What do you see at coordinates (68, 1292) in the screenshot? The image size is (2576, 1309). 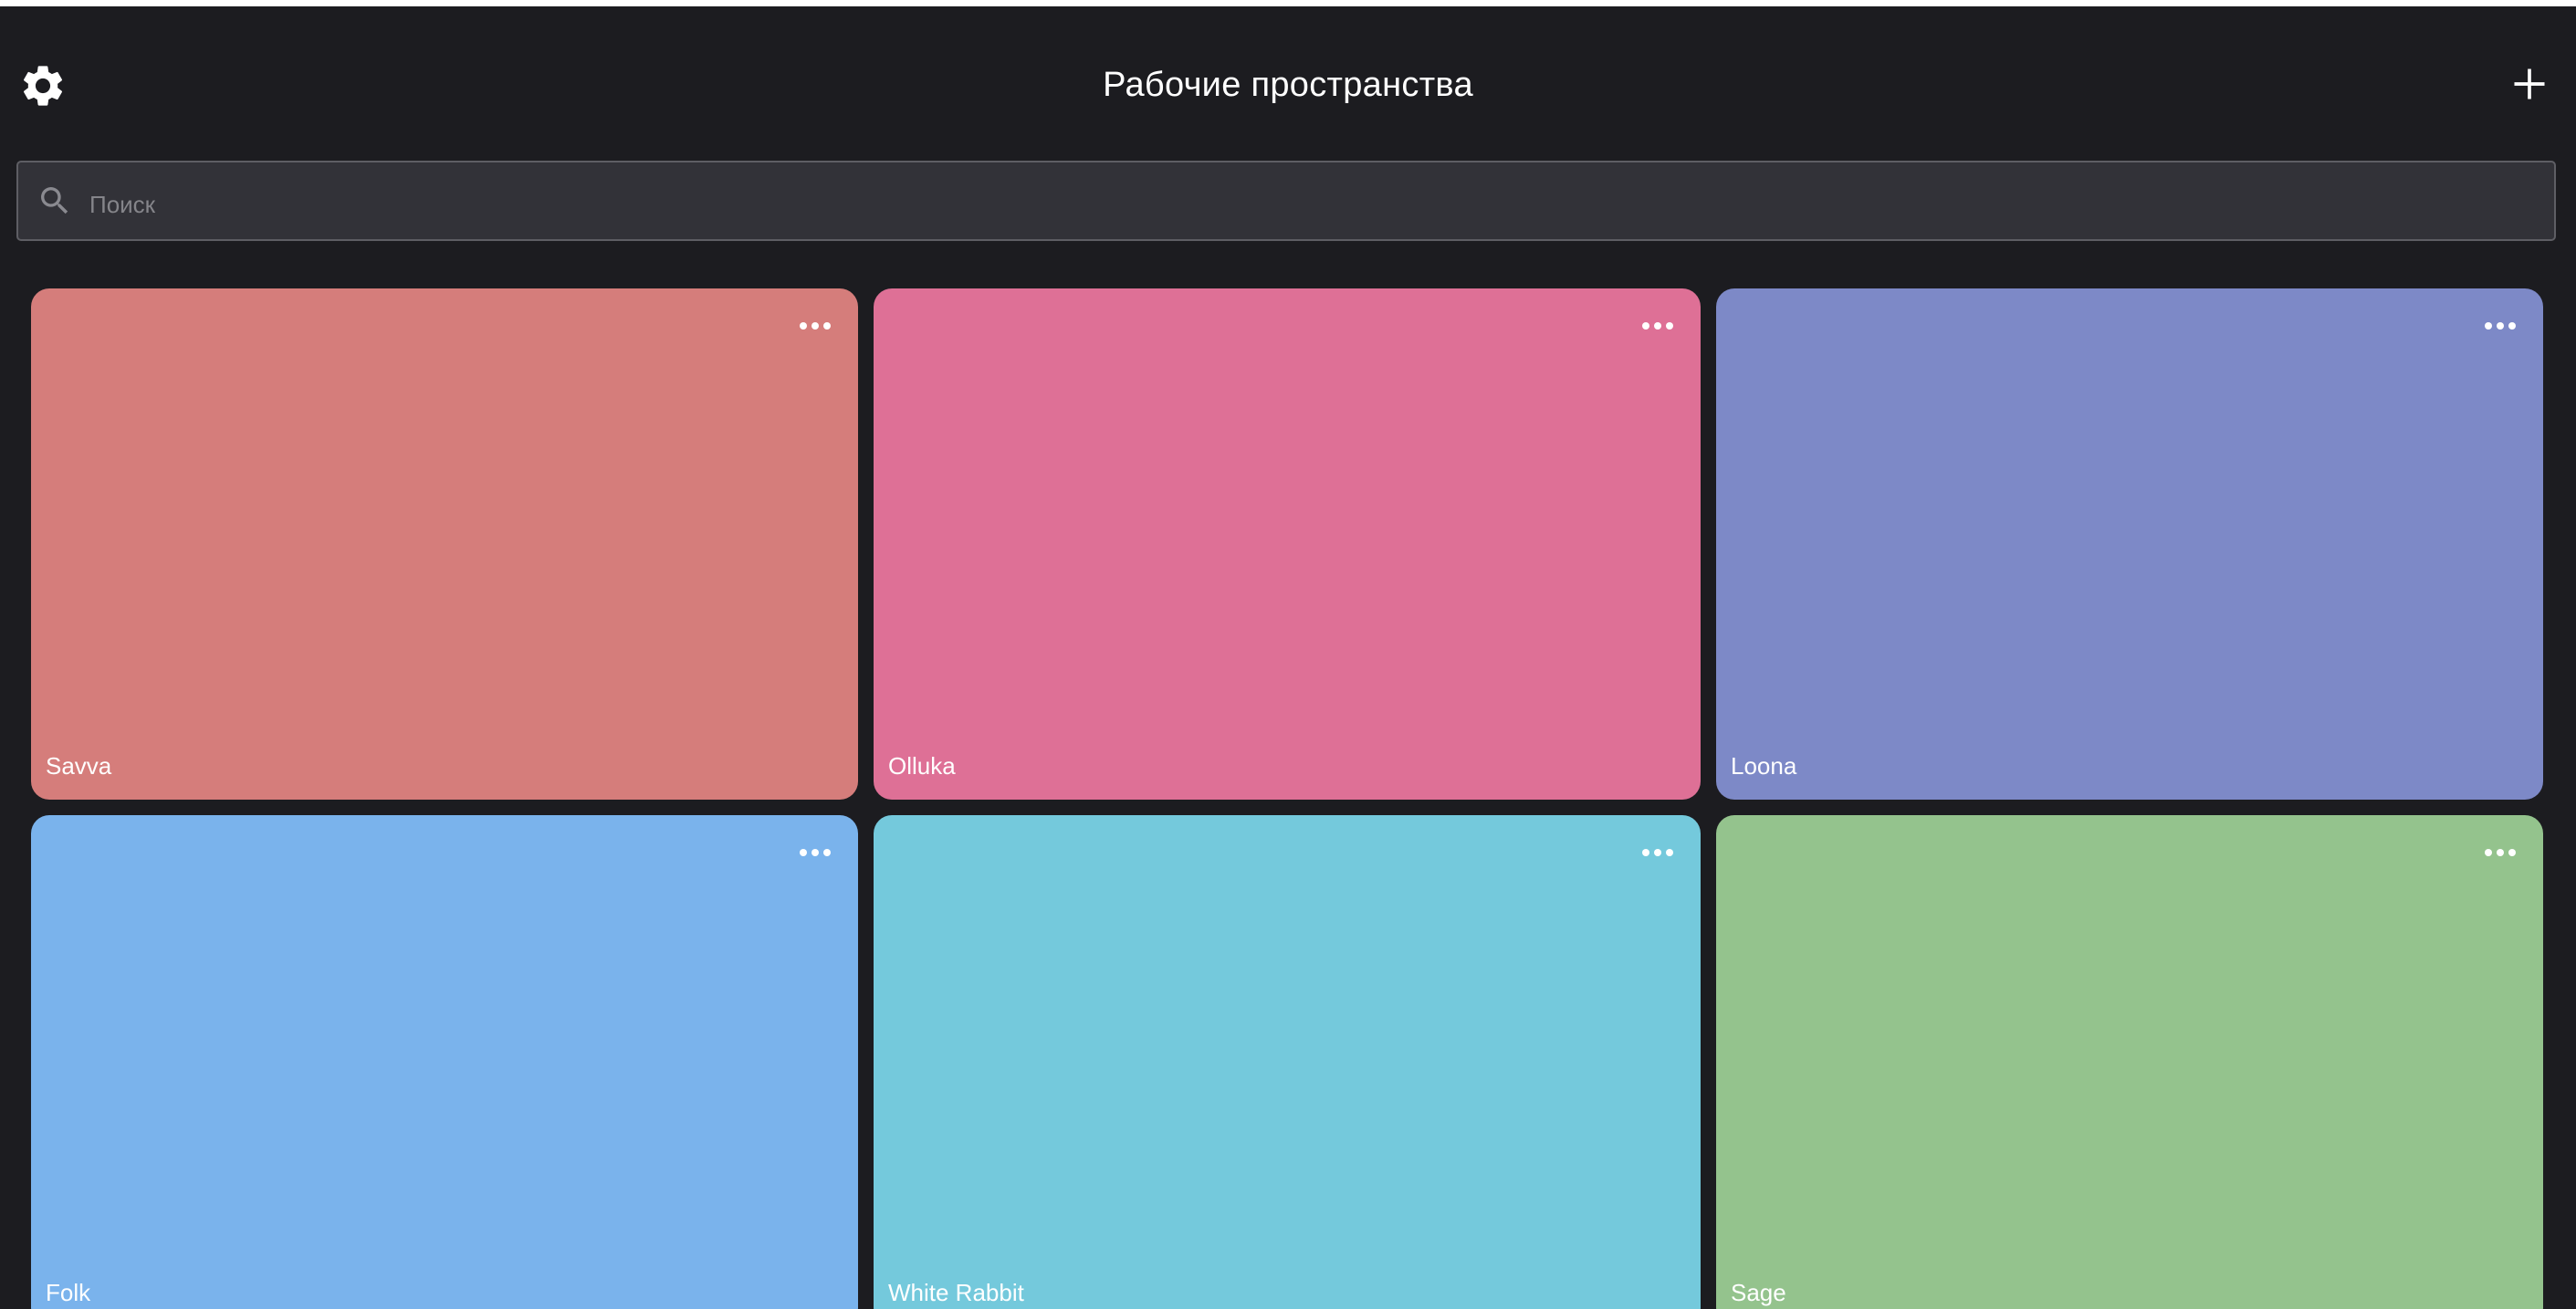 I see `workspace-name: Folk` at bounding box center [68, 1292].